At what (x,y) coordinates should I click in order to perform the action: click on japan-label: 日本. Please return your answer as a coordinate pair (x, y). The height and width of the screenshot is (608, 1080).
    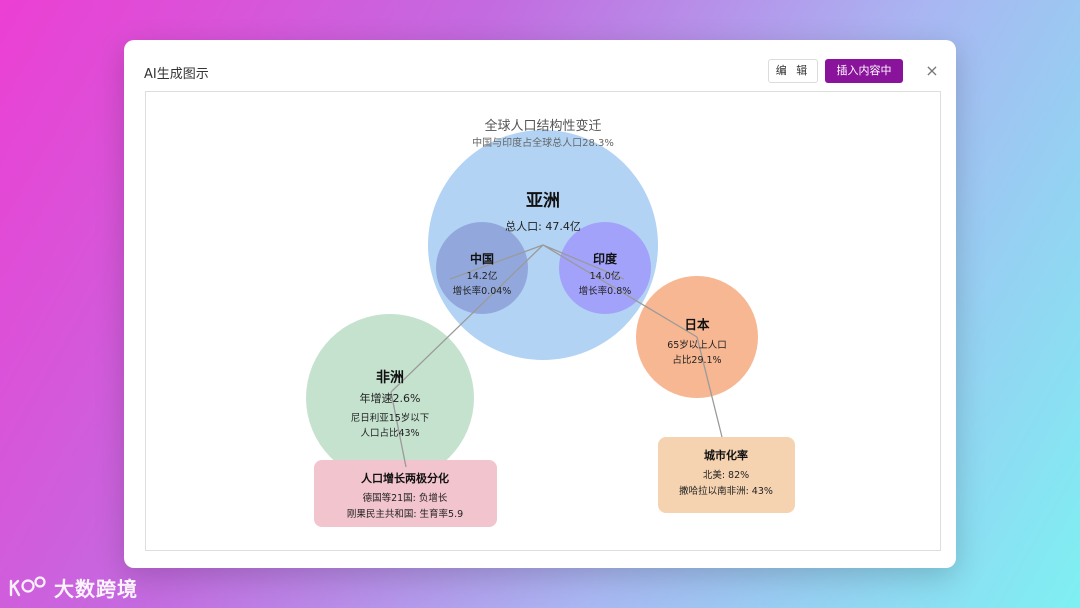
    Looking at the image, I should click on (697, 324).